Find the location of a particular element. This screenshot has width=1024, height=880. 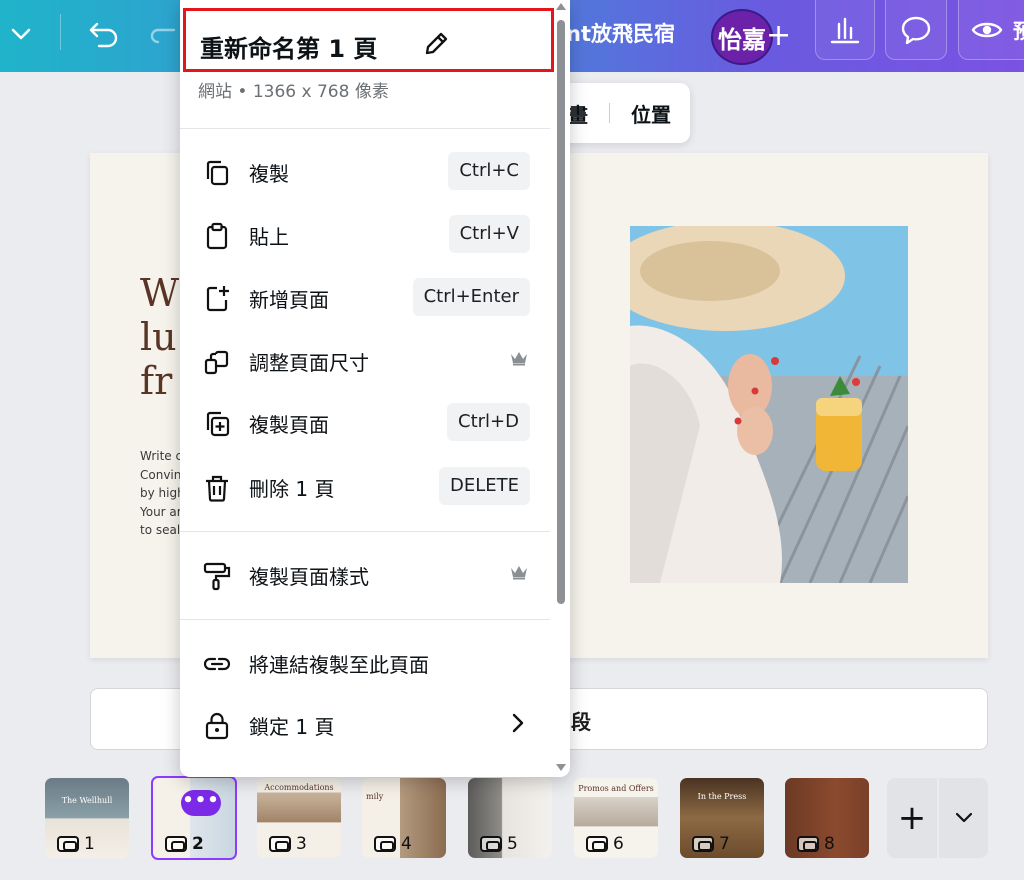

page-number-label: 4 is located at coordinates (393, 844).